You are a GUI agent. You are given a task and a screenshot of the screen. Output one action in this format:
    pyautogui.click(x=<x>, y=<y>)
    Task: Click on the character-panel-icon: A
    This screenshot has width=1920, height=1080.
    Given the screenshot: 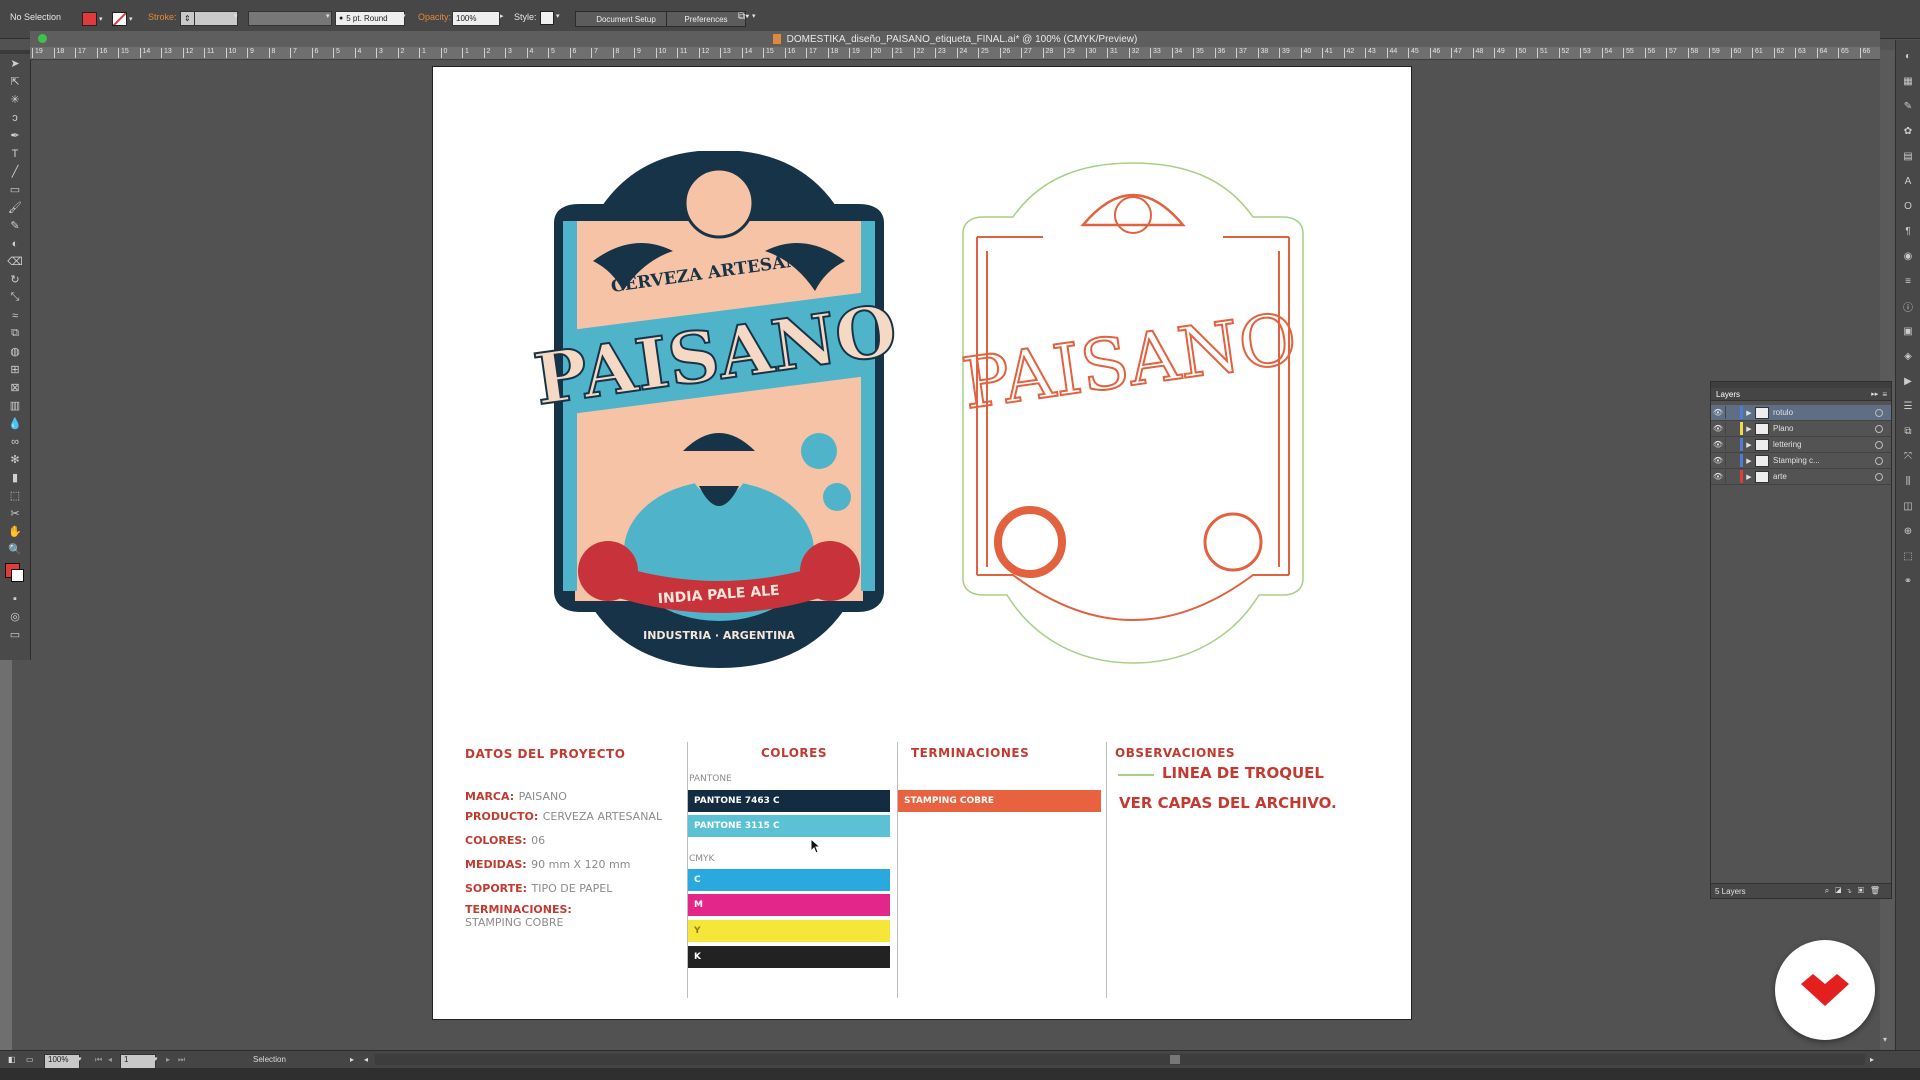 What is the action you would take?
    pyautogui.click(x=1908, y=181)
    